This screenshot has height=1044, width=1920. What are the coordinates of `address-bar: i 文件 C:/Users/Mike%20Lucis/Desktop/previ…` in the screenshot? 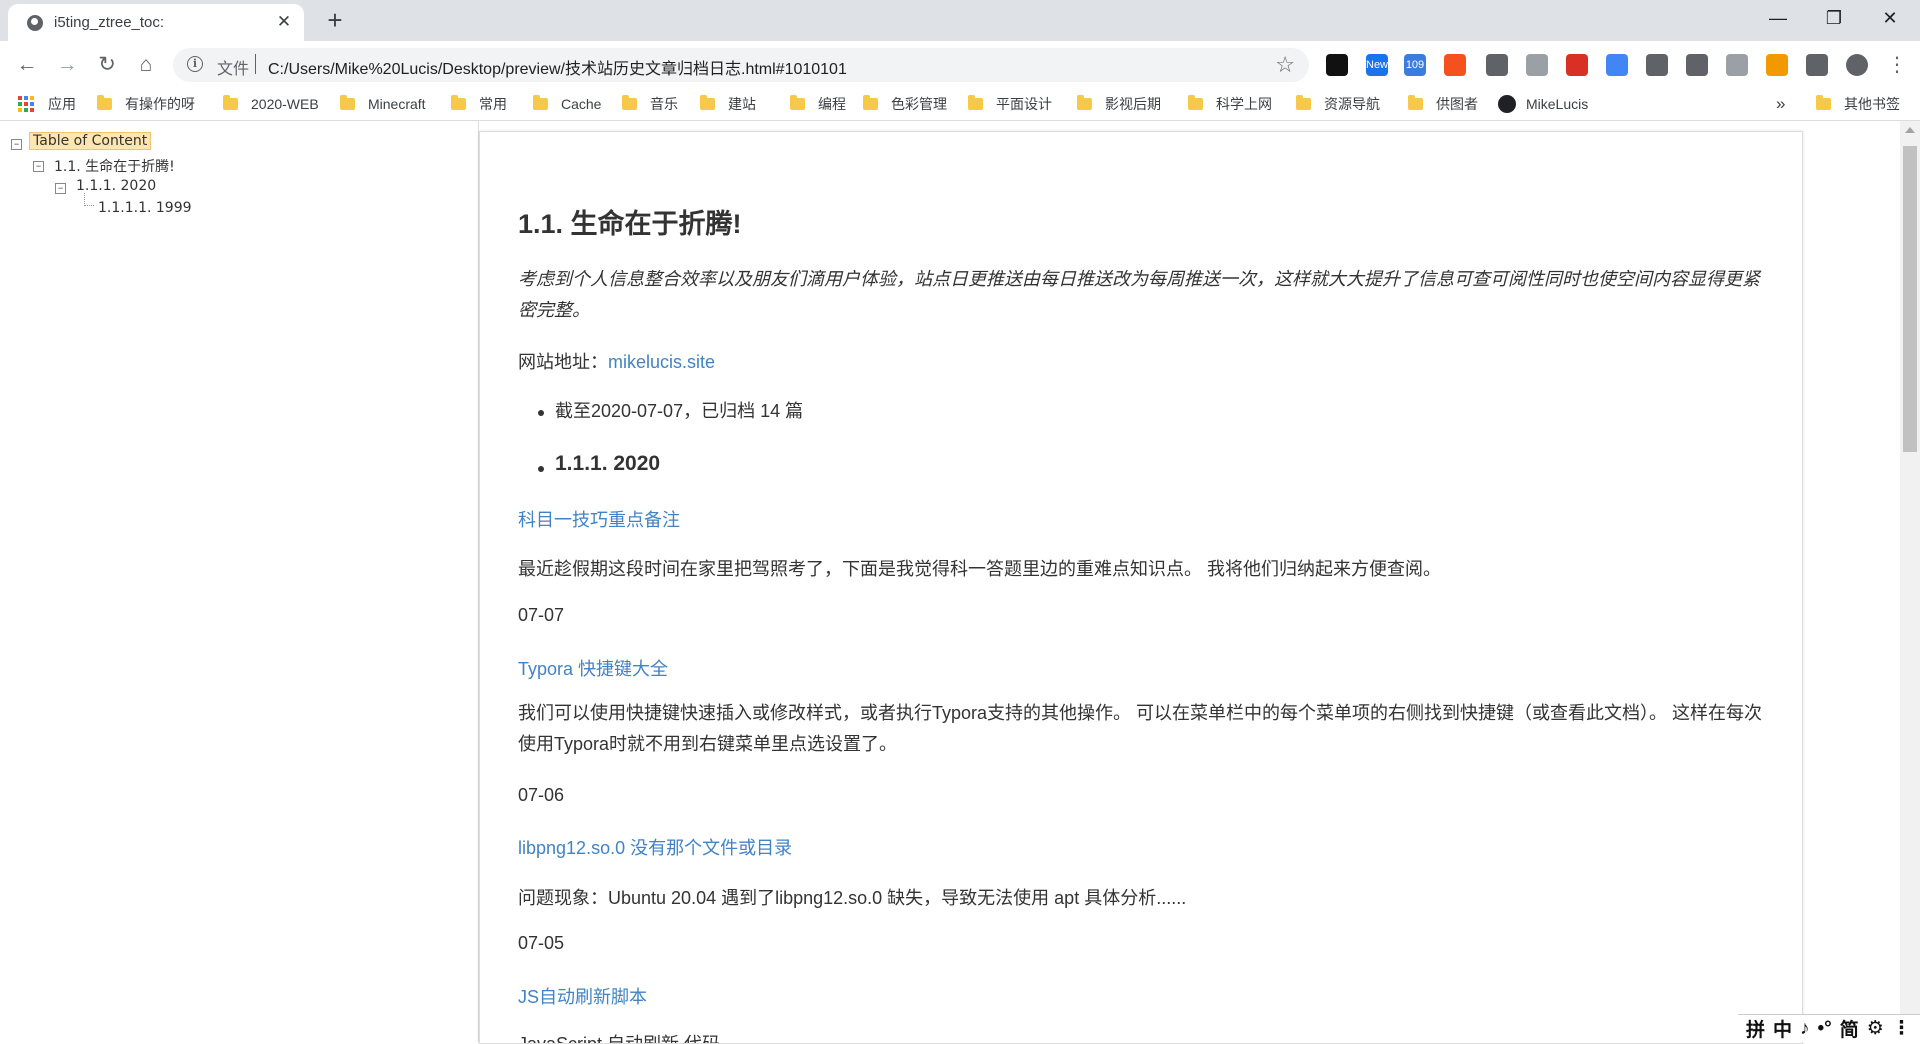 It's located at (741, 65).